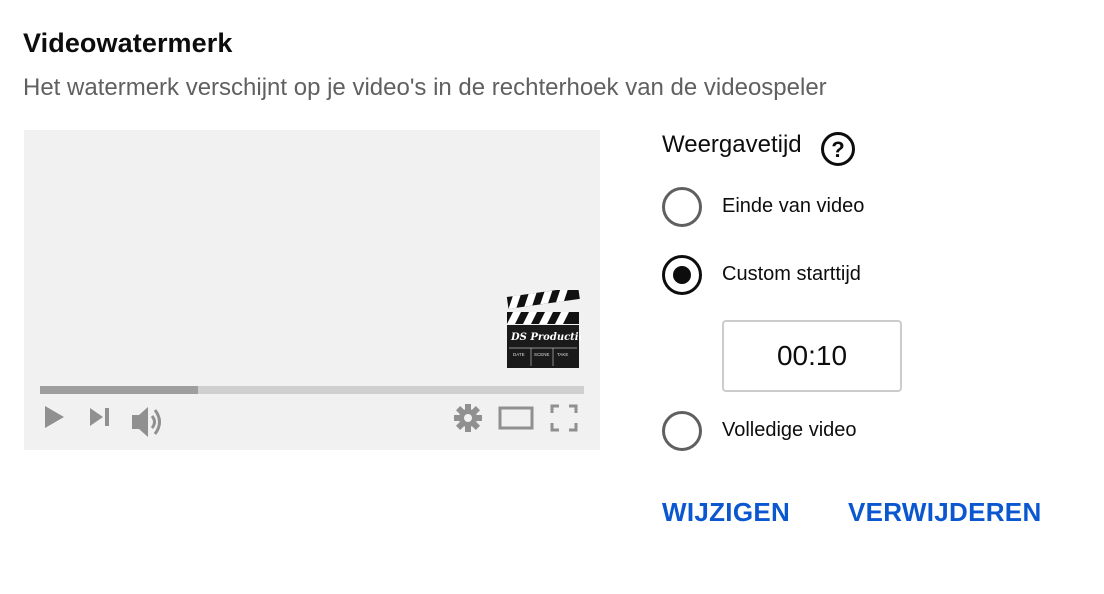 The image size is (1104, 594). What do you see at coordinates (148, 422) in the screenshot?
I see `volume-icon` at bounding box center [148, 422].